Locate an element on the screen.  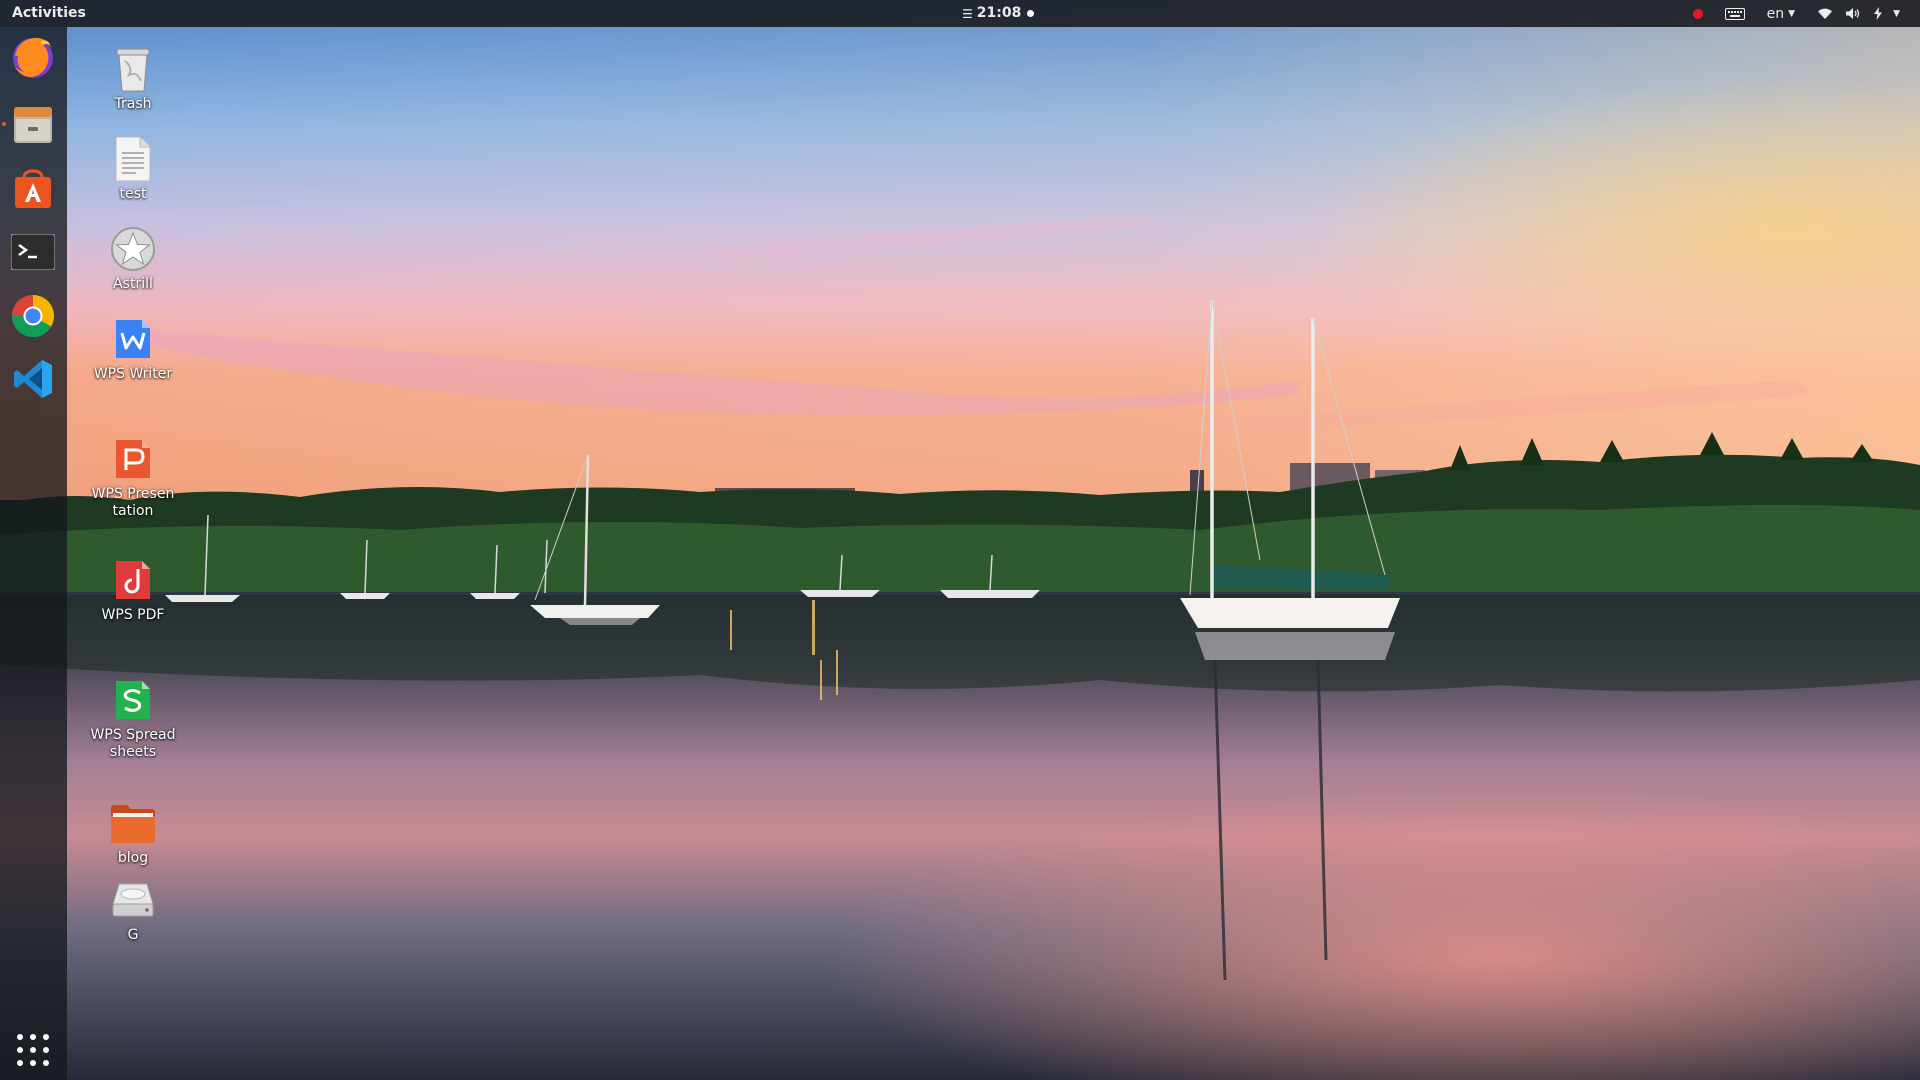
clock-label: 21:08 is located at coordinates (999, 13).